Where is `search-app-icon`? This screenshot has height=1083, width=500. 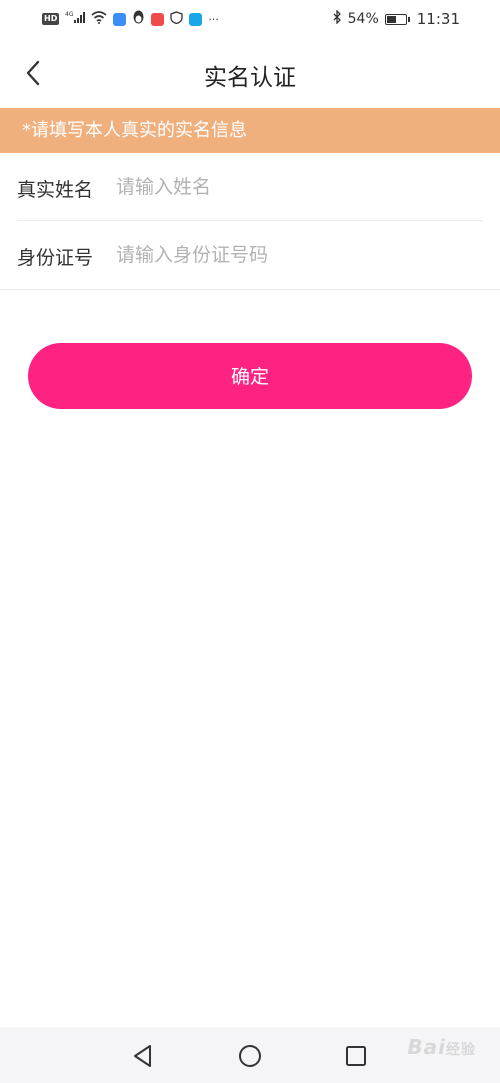
search-app-icon is located at coordinates (196, 19).